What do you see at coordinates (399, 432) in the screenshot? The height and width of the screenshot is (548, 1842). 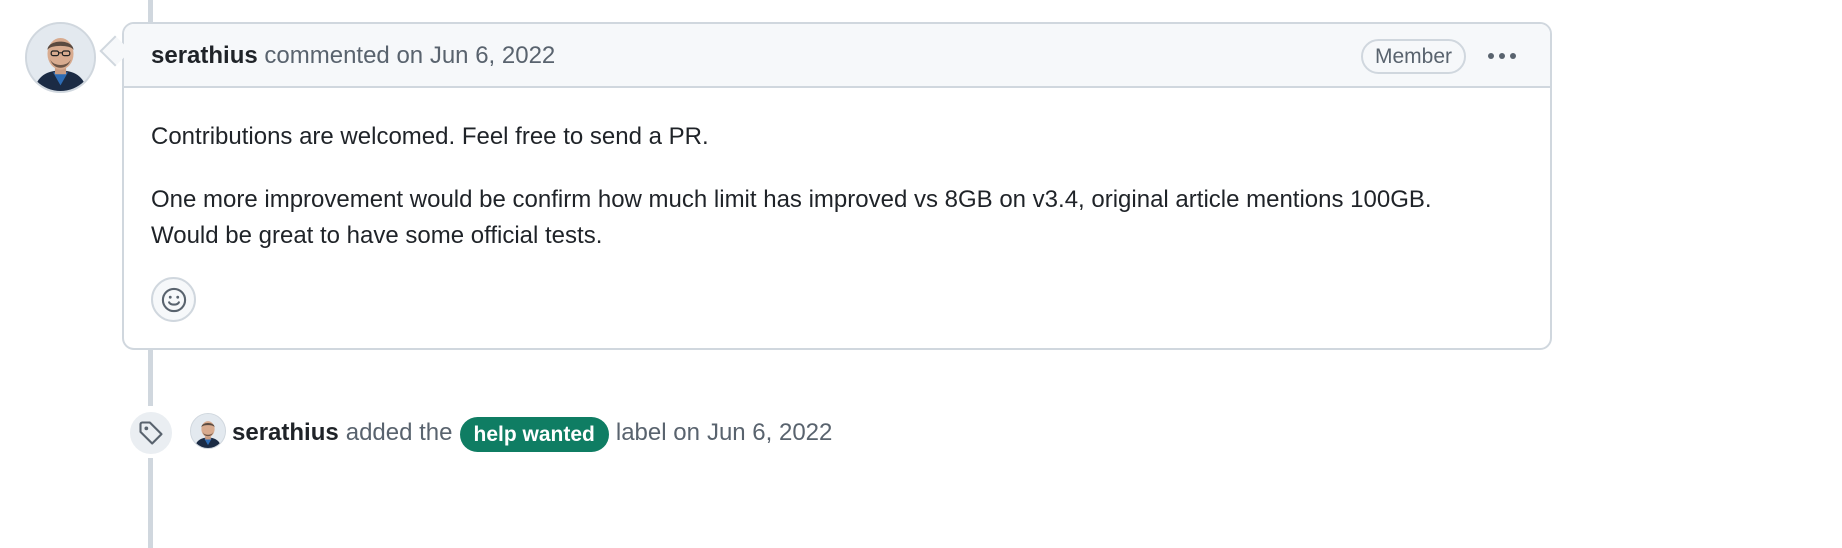 I see `event-action: added the` at bounding box center [399, 432].